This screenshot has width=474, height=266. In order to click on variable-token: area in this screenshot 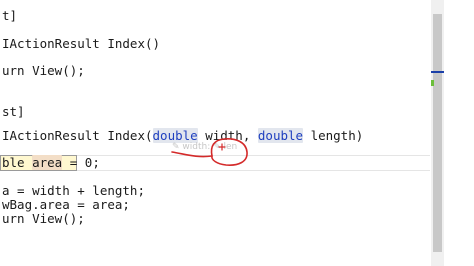, I will do `click(47, 162)`.